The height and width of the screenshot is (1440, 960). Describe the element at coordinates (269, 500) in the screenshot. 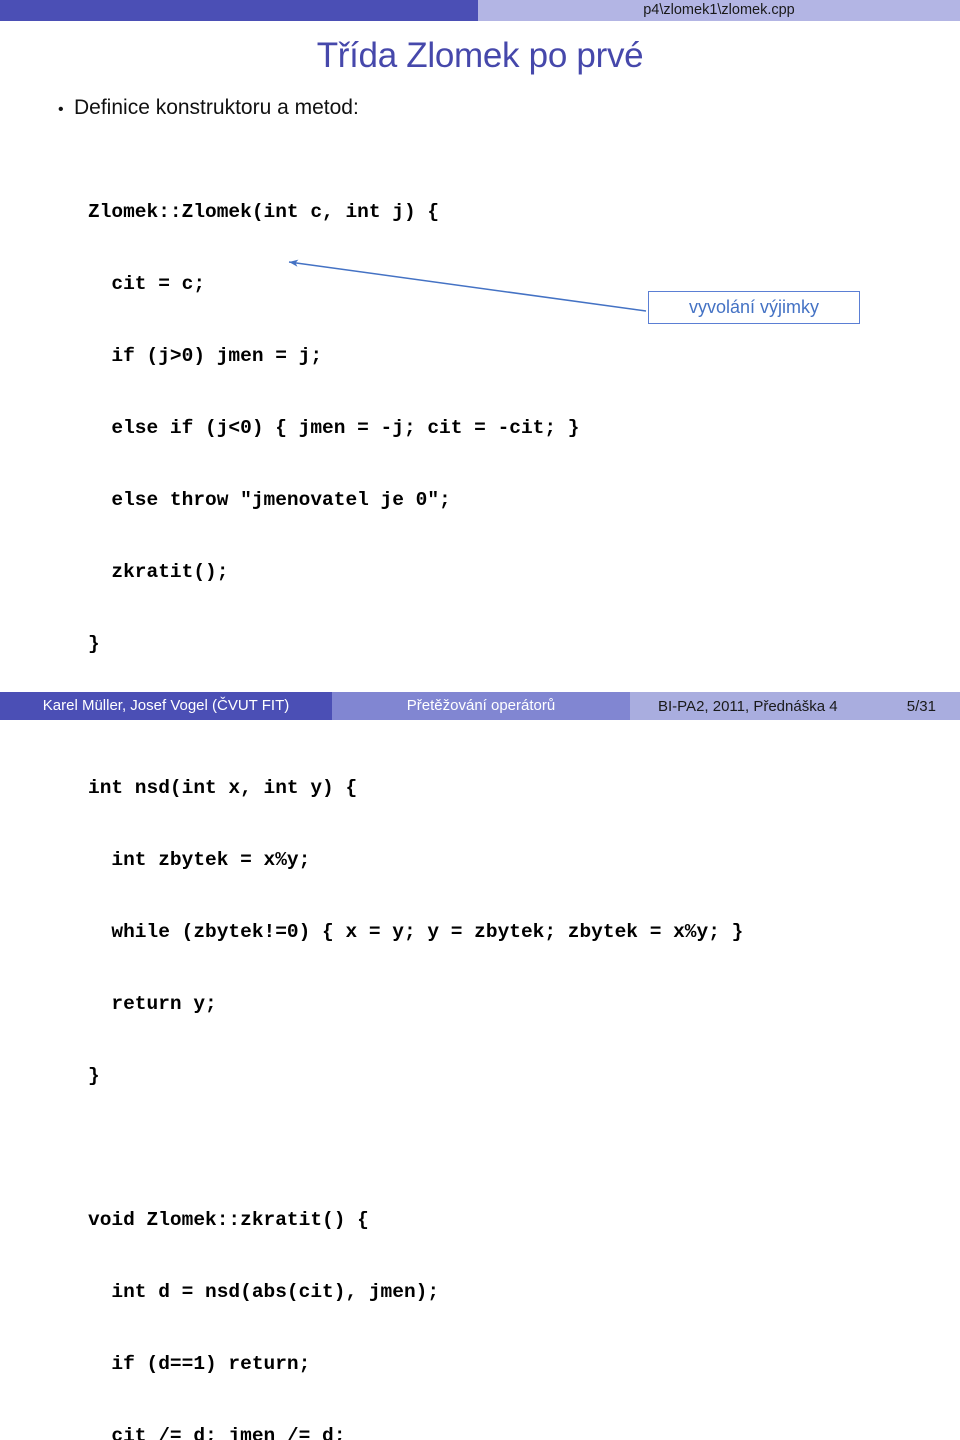

I see `code-line: else throw "jmenovatel je 0";` at that location.